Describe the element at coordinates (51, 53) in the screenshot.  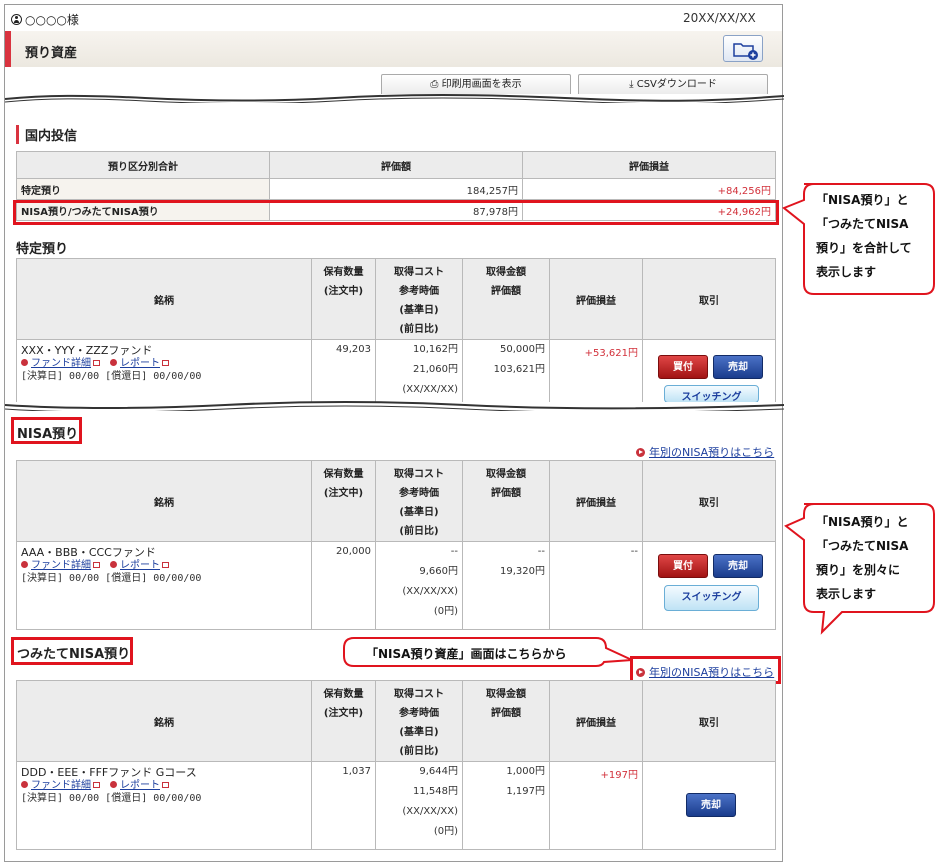
I see `page-title: 預り資産` at that location.